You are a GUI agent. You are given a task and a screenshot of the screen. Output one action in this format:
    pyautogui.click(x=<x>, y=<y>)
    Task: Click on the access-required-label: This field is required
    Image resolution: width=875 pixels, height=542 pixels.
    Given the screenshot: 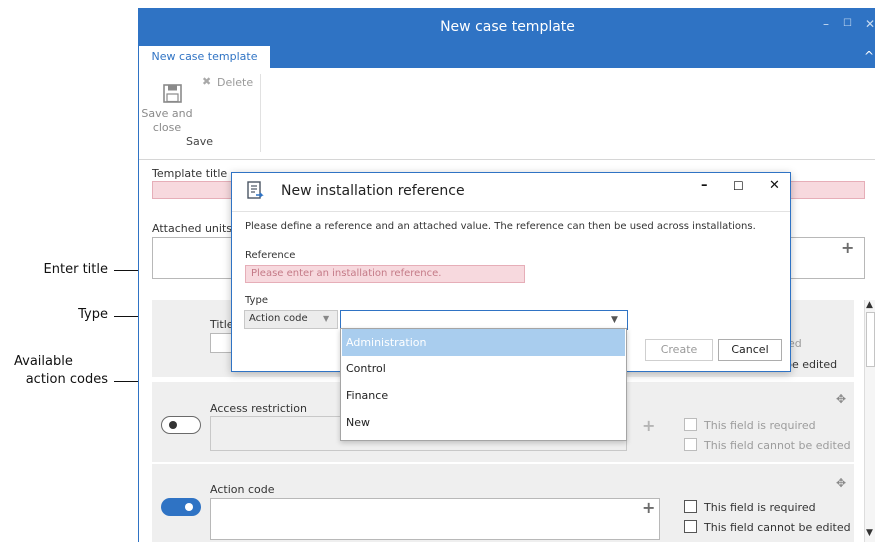 What is the action you would take?
    pyautogui.click(x=760, y=425)
    